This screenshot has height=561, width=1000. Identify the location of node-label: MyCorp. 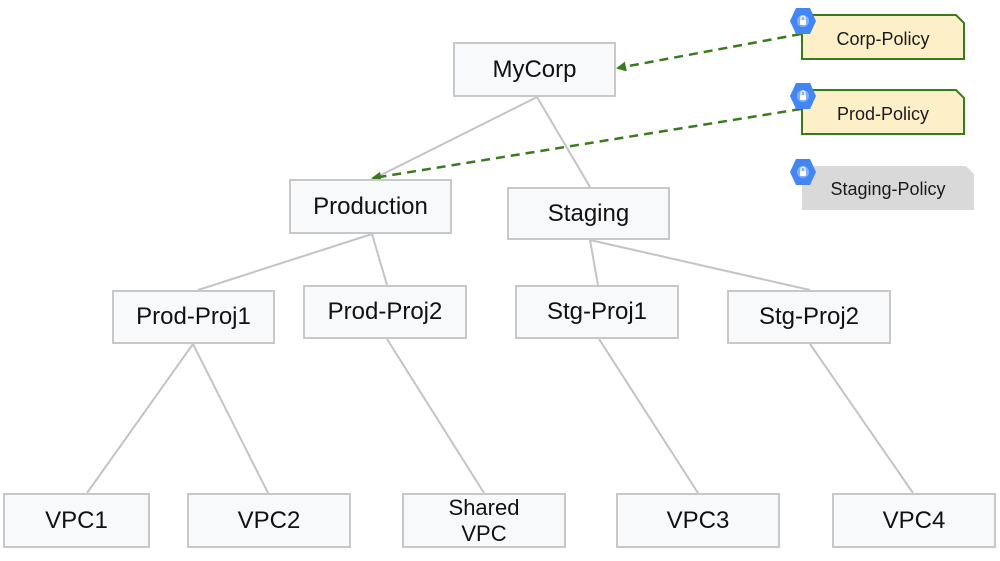
(534, 69).